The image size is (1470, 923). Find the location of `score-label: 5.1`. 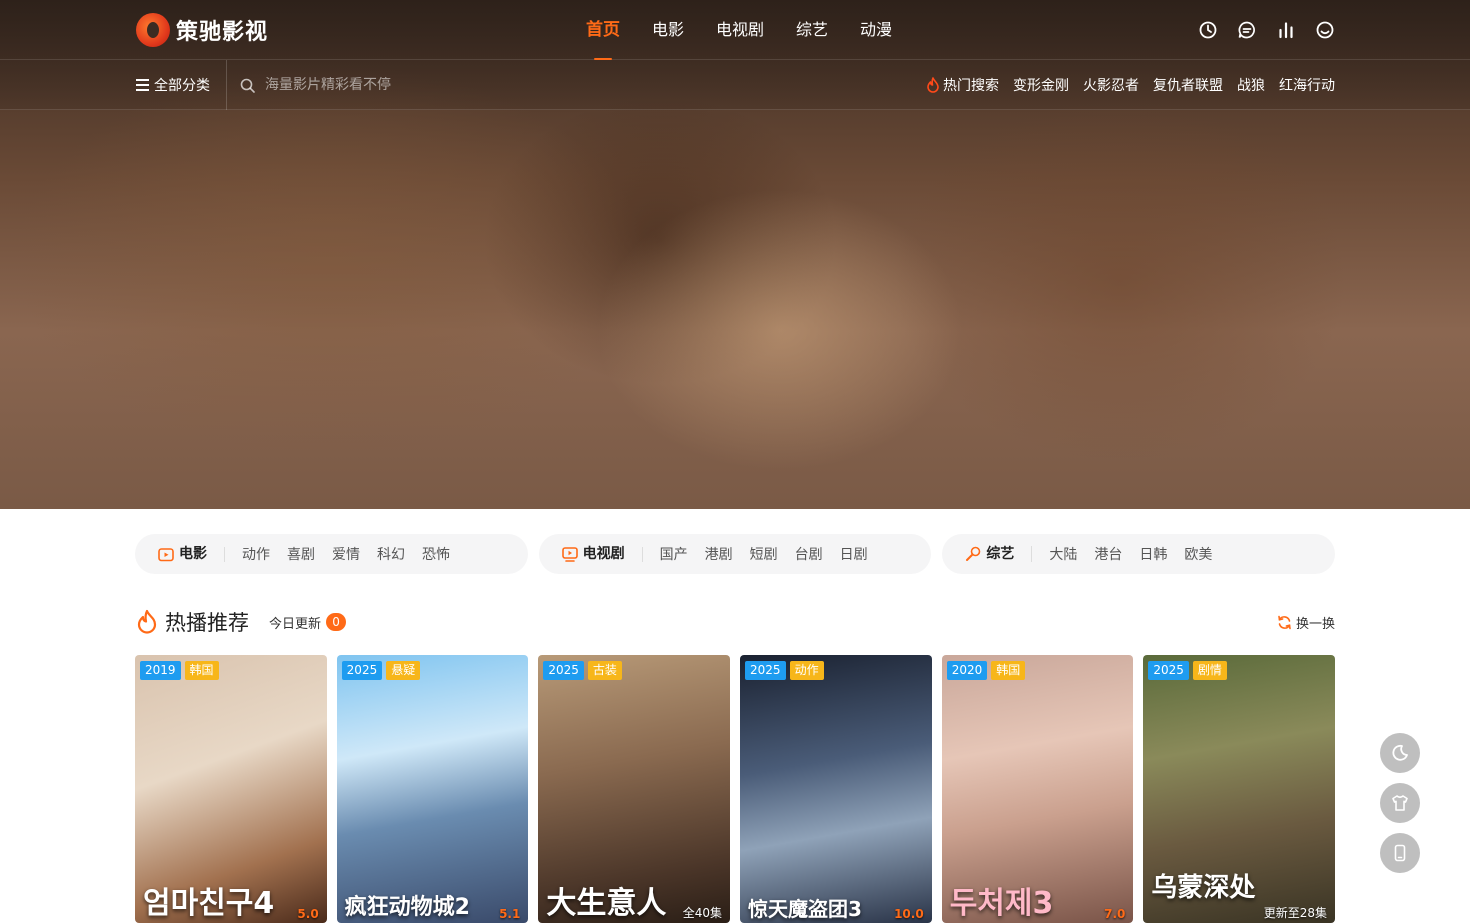

score-label: 5.1 is located at coordinates (510, 914).